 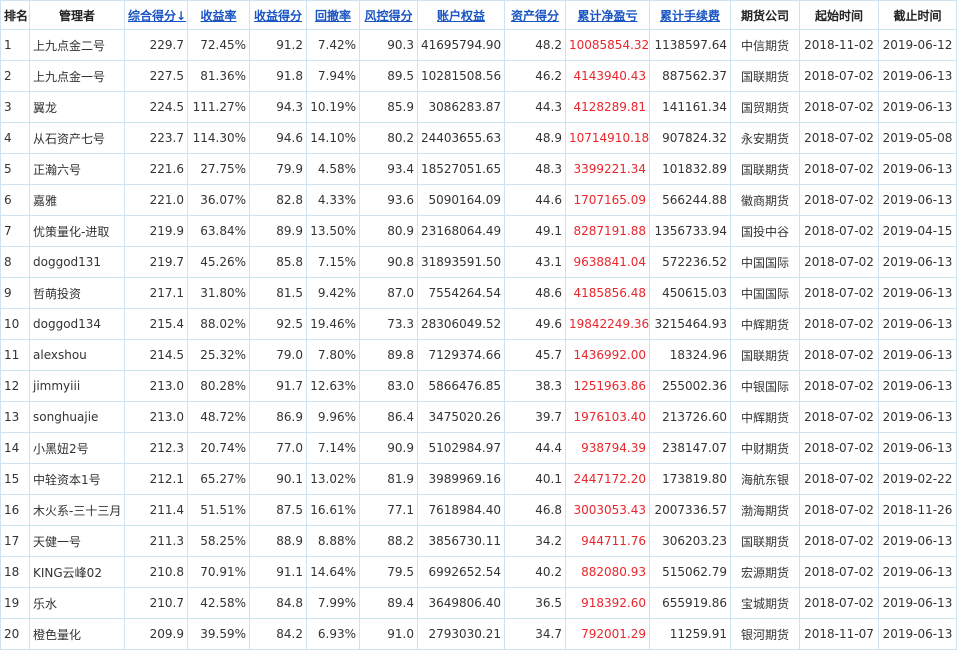 I want to click on cell-drawdown-rate: 7.14%, so click(x=333, y=448).